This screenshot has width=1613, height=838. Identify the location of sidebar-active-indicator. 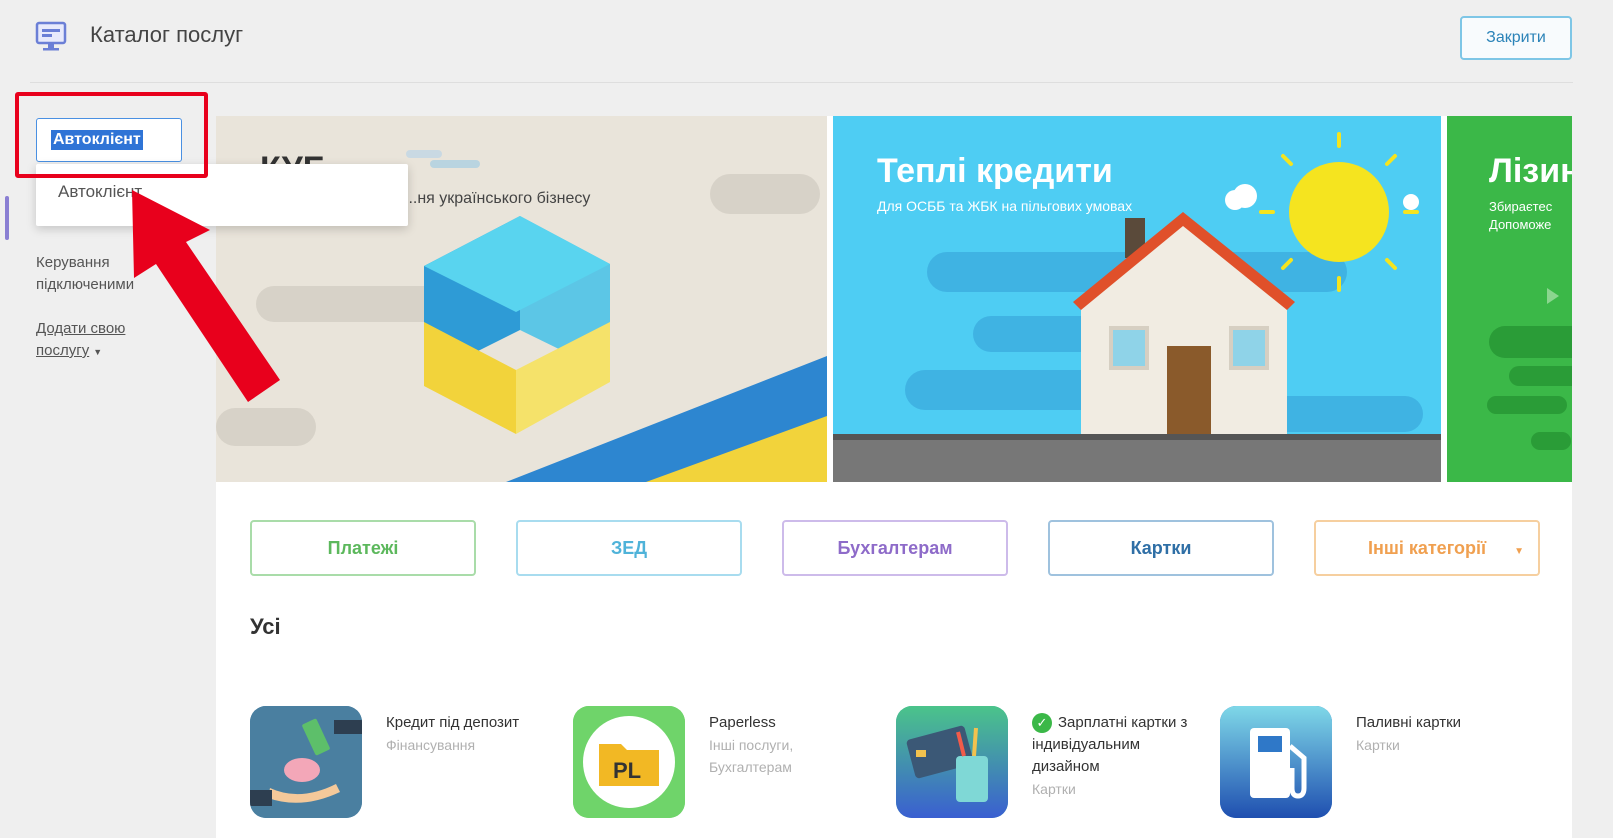
(7, 218).